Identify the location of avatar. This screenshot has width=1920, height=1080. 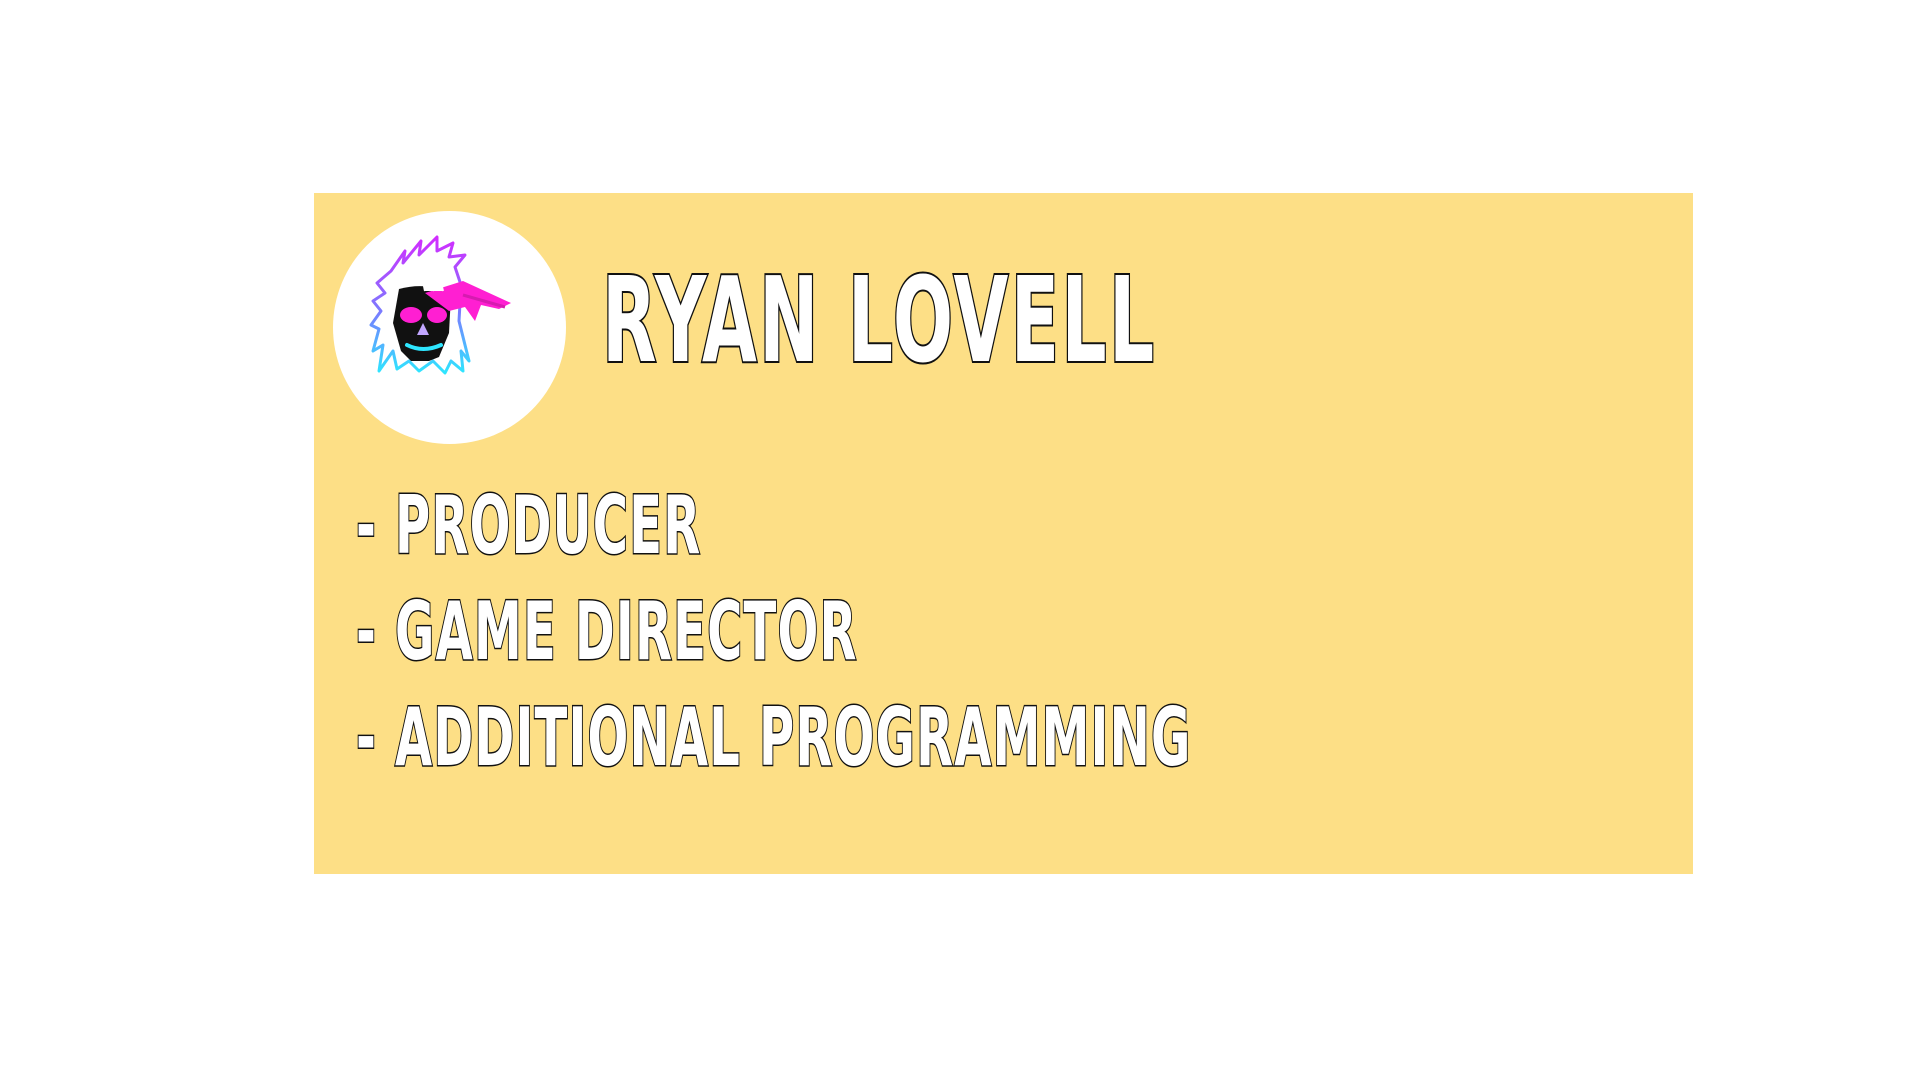
(449, 327).